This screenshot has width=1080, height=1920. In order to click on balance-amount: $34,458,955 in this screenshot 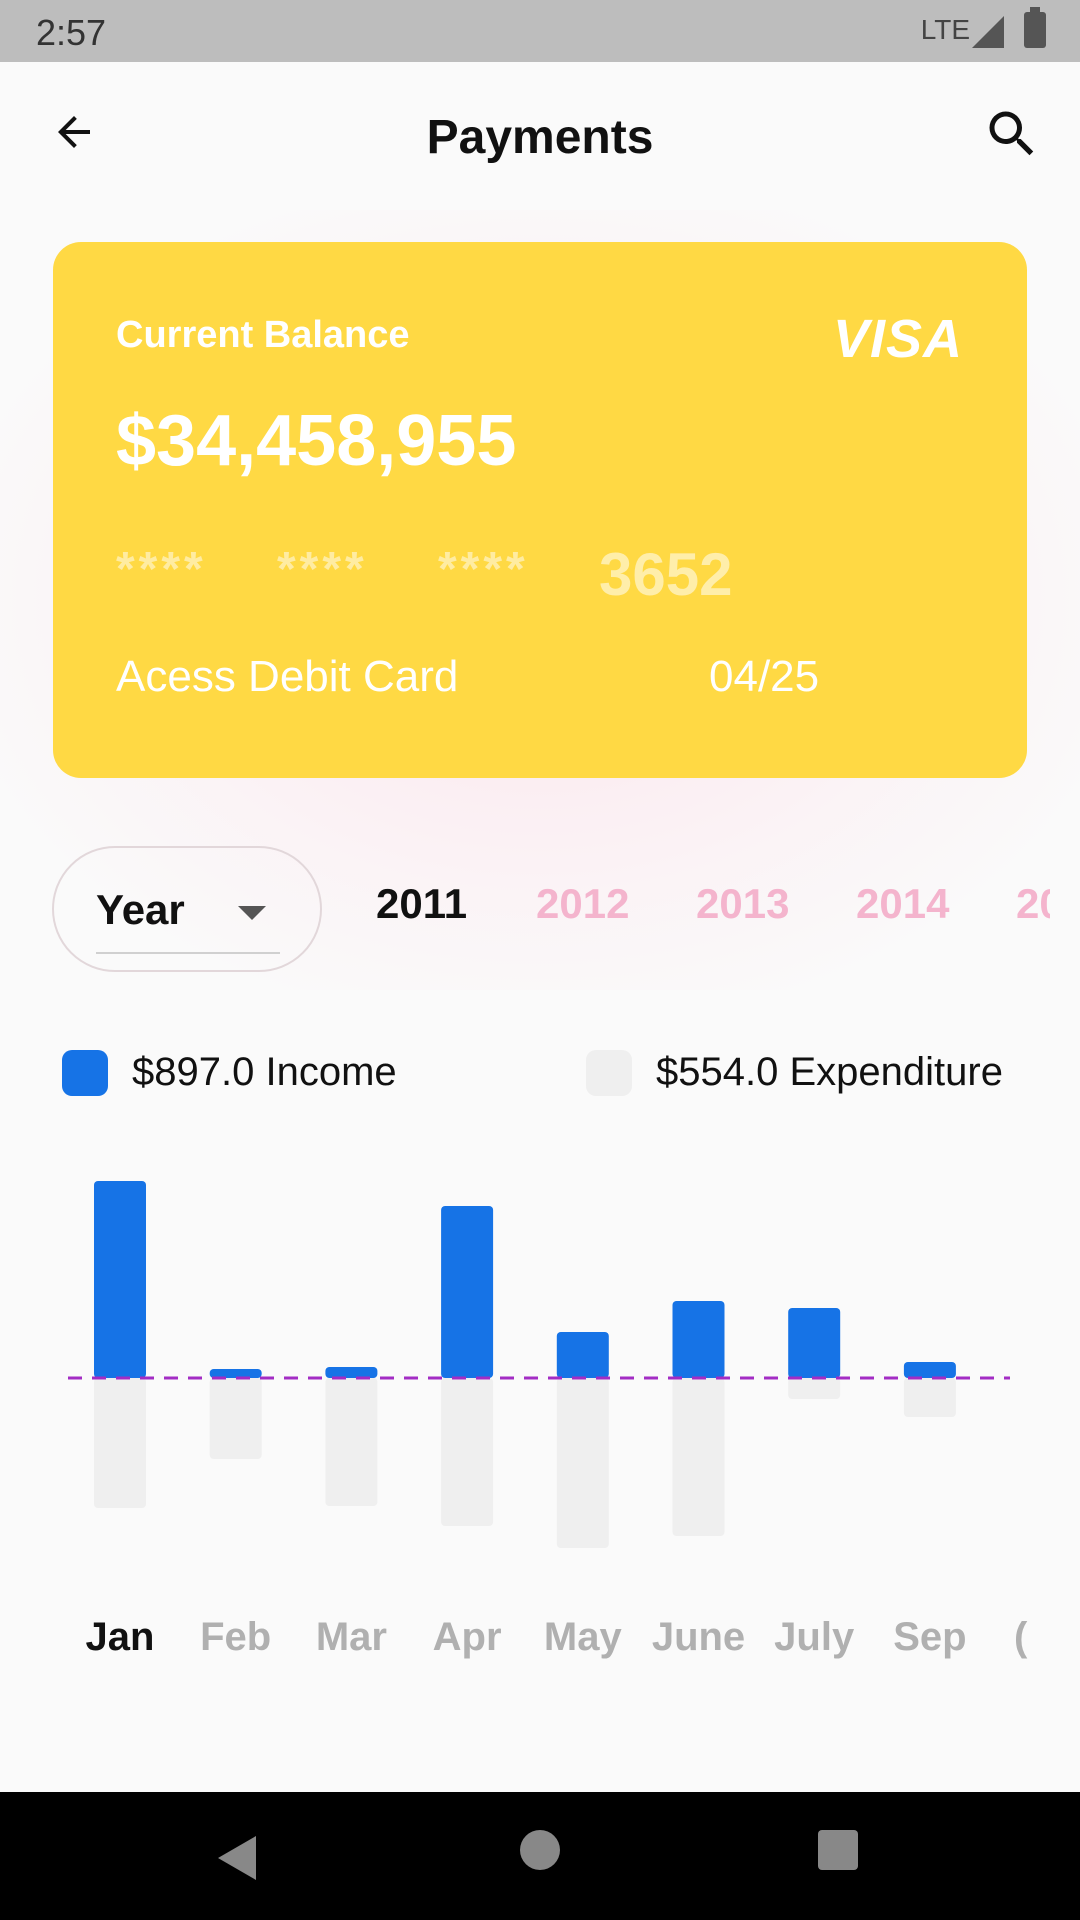, I will do `click(316, 441)`.